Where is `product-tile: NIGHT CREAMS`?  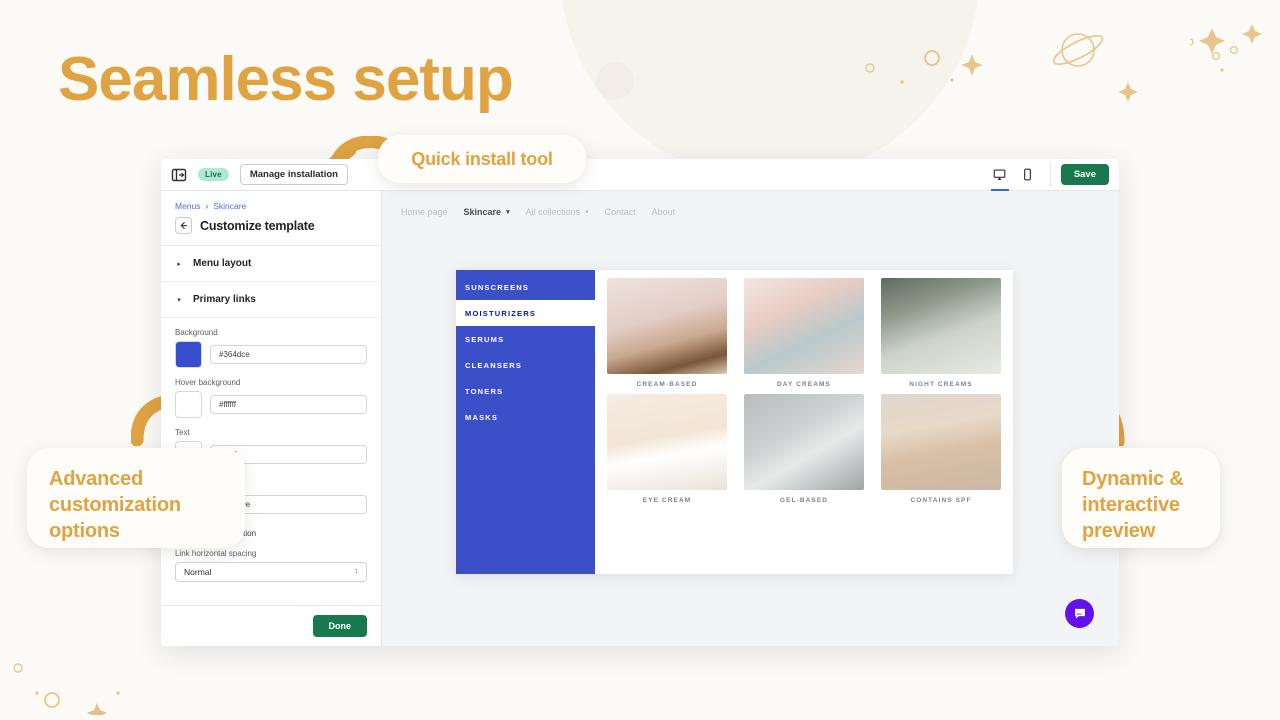
product-tile: NIGHT CREAMS is located at coordinates (941, 333).